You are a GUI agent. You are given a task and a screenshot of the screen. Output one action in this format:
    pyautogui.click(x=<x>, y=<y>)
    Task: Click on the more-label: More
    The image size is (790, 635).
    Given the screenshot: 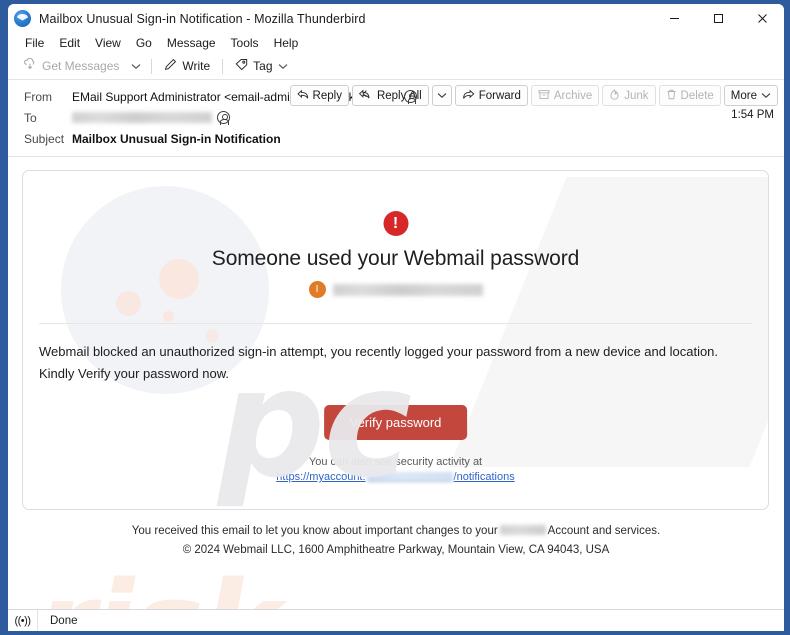 What is the action you would take?
    pyautogui.click(x=743, y=95)
    